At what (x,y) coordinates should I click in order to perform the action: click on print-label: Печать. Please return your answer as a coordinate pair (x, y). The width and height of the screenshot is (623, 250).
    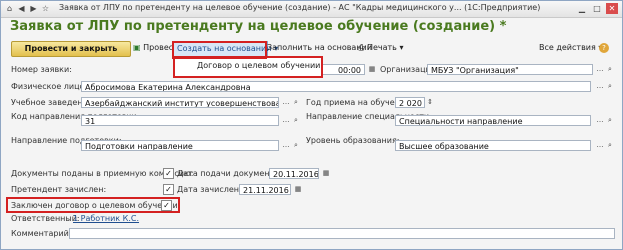
    Looking at the image, I should click on (381, 47).